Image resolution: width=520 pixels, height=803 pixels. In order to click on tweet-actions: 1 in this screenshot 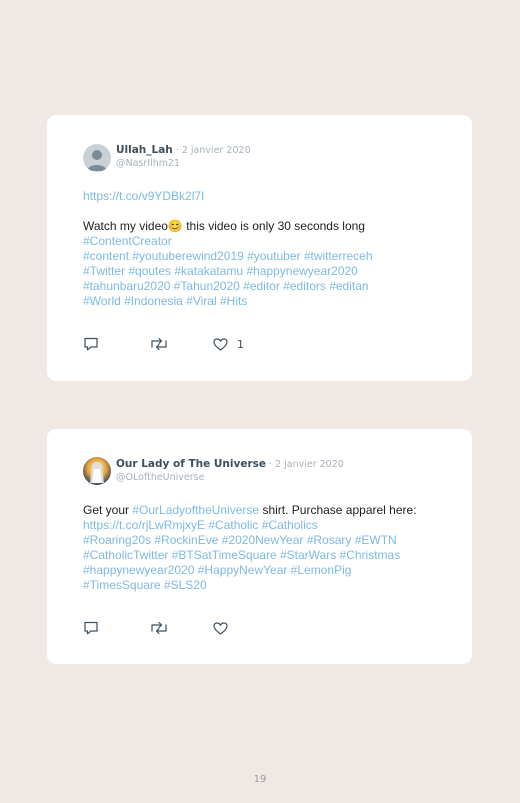, I will do `click(163, 344)`.